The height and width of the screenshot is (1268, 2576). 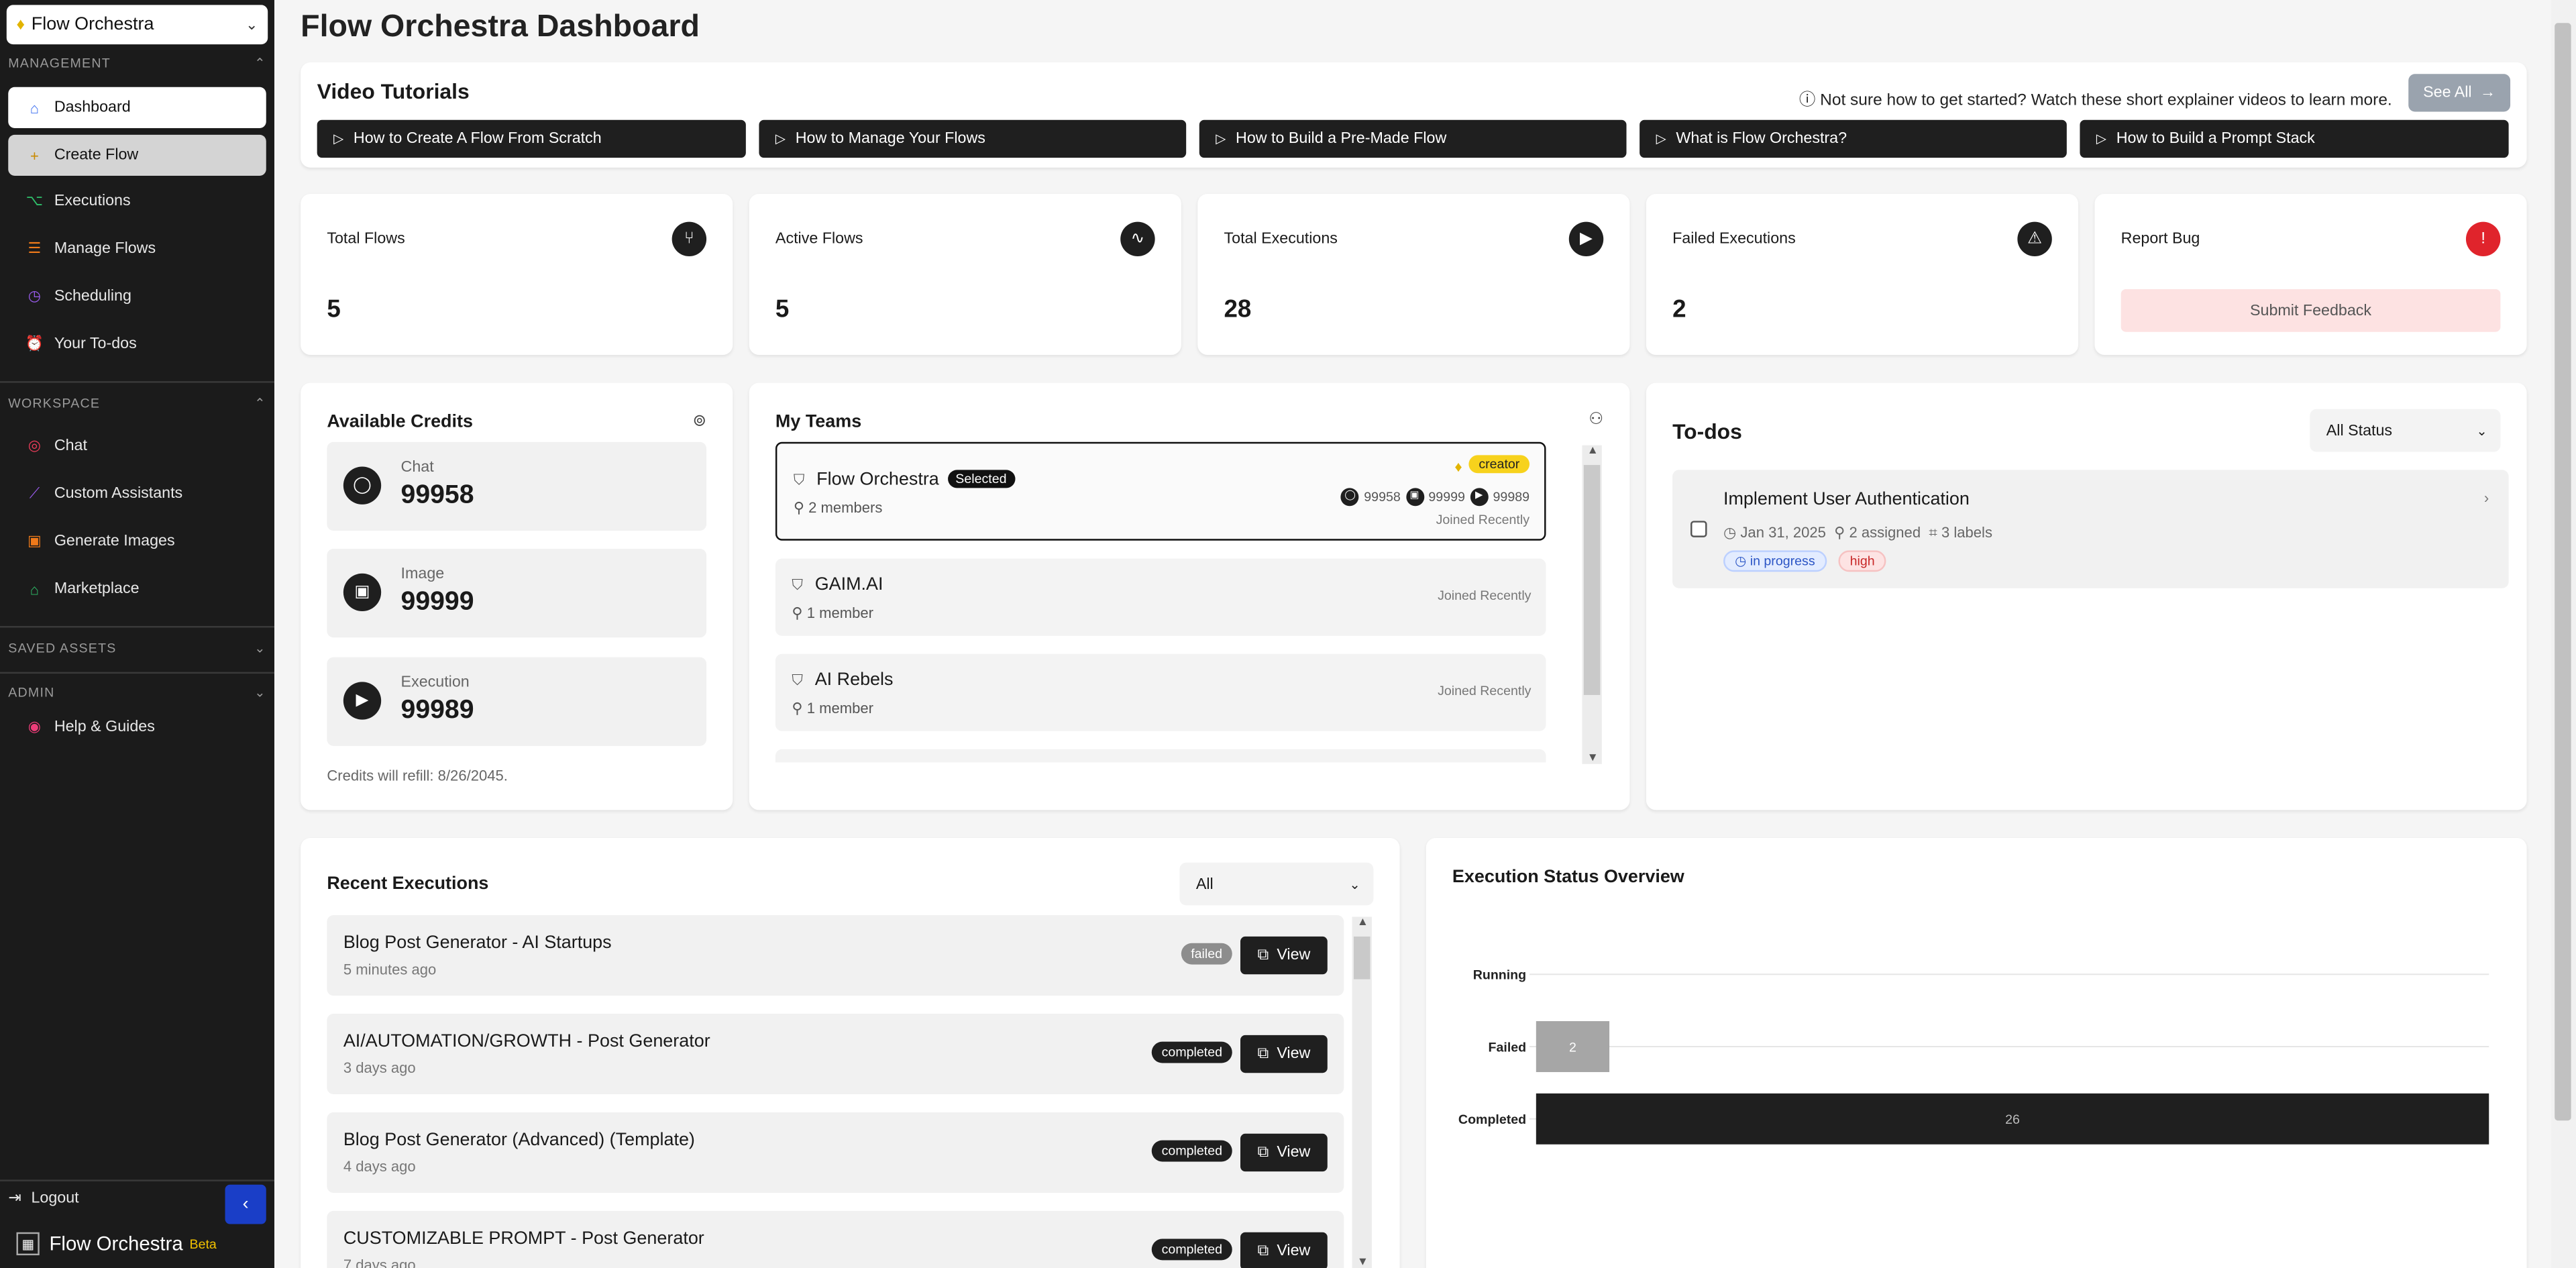 What do you see at coordinates (137, 25) in the screenshot?
I see `workspace-selector: ♦ Flow Orchestra ⌄` at bounding box center [137, 25].